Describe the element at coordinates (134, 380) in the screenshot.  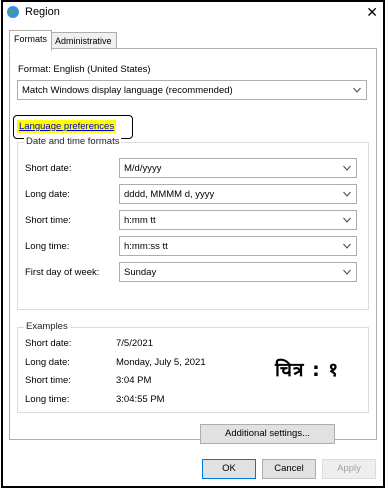
I see `example-short-time-value: 3:04 PM` at that location.